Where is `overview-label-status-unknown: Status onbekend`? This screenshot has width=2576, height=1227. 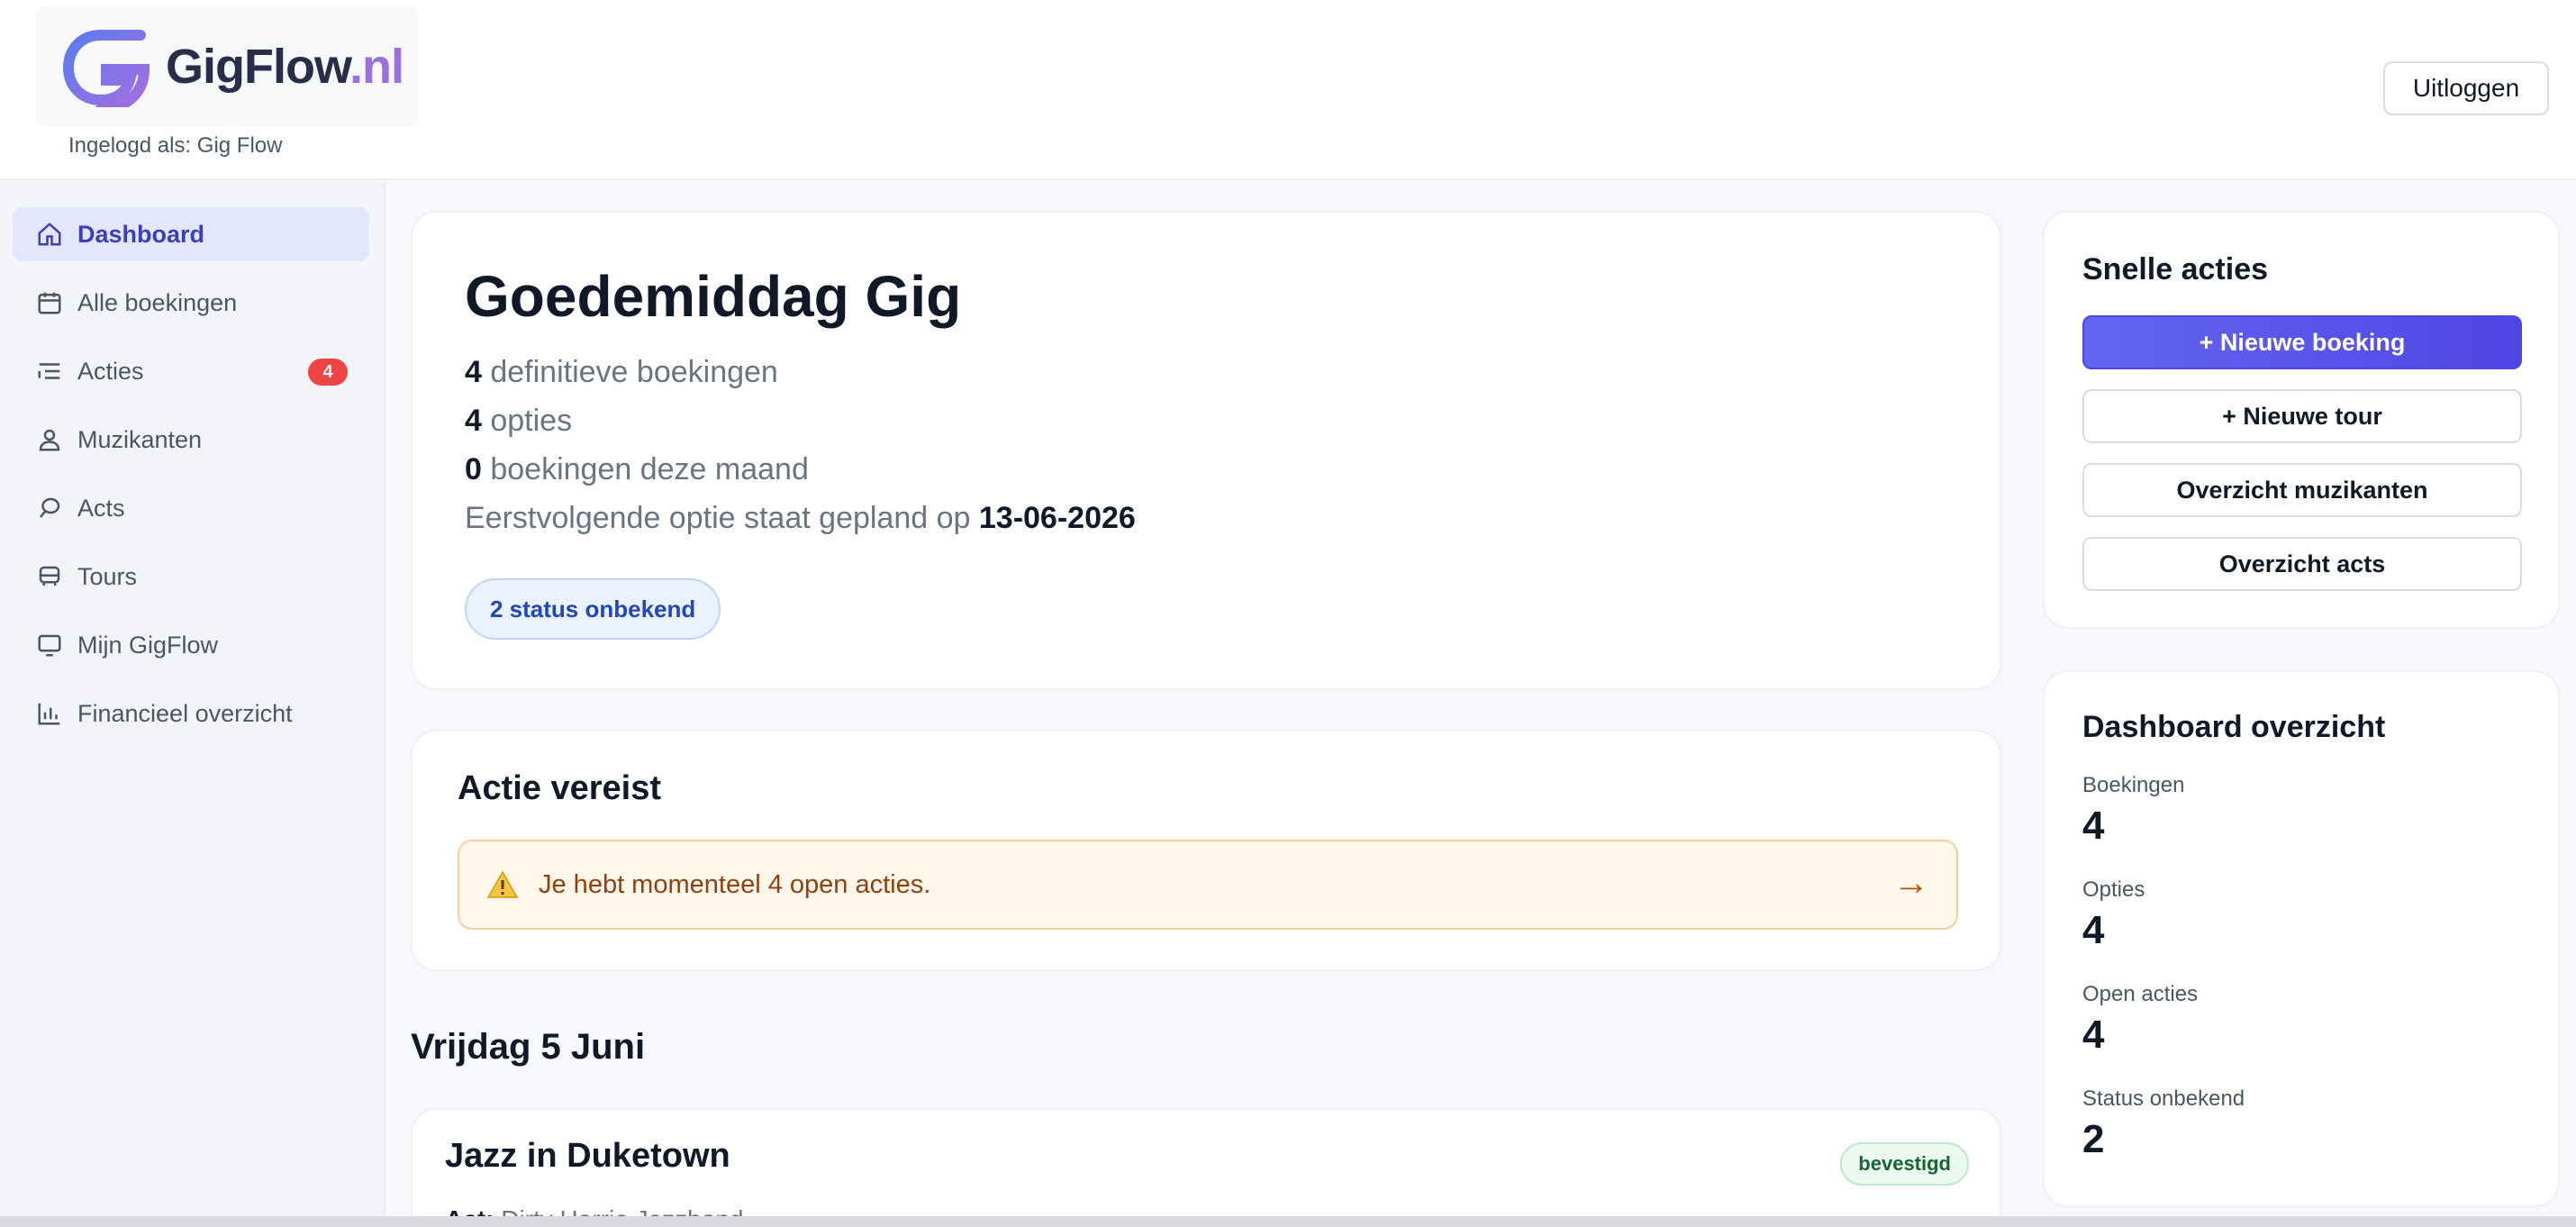
overview-label-status-unknown: Status onbekend is located at coordinates (2163, 1098).